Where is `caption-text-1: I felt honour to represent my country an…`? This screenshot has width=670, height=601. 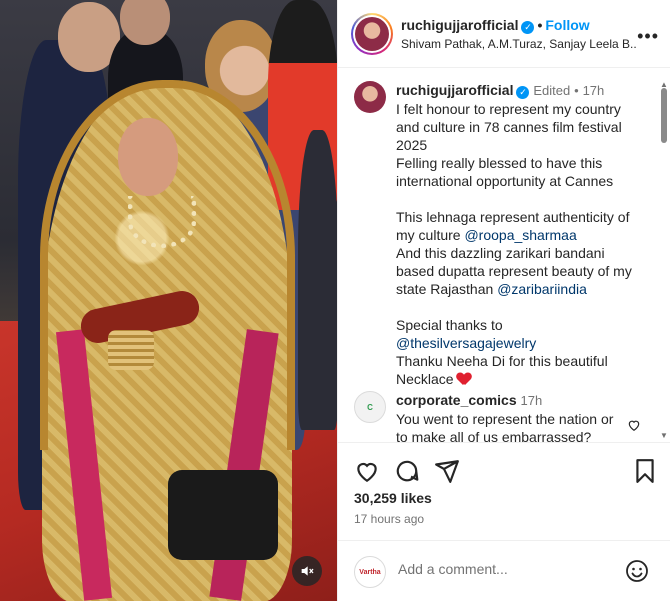
caption-text-1: I felt honour to represent my country an… is located at coordinates (509, 127).